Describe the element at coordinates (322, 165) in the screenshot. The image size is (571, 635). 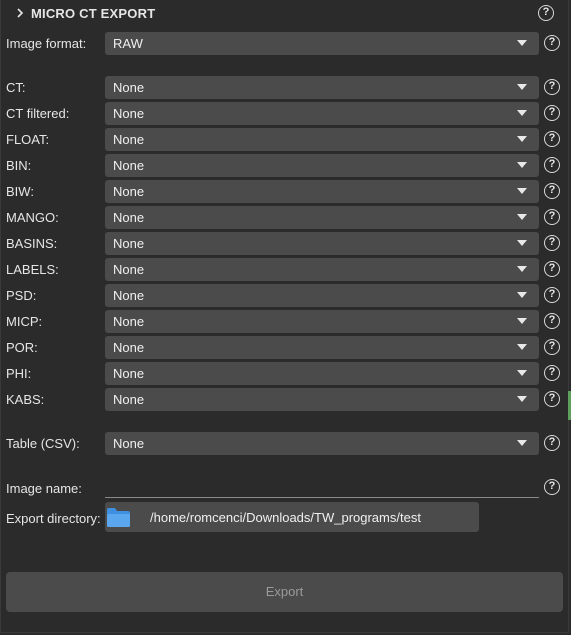
I see `bin-select: None` at that location.